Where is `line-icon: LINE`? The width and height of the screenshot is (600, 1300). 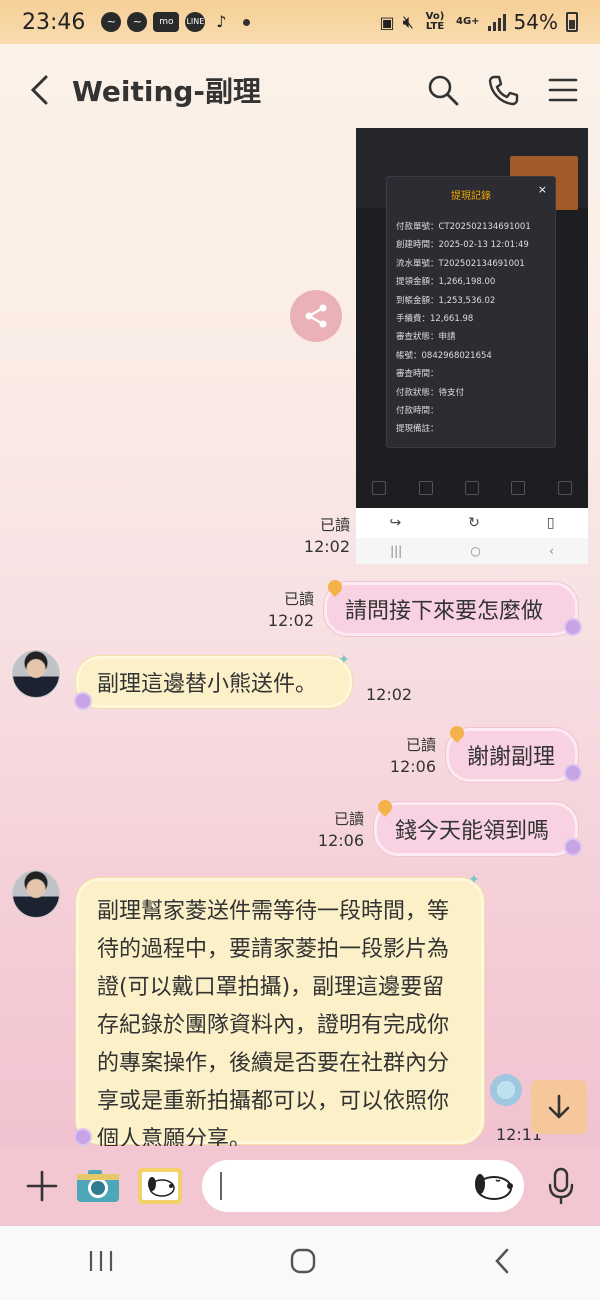
line-icon: LINE is located at coordinates (195, 22).